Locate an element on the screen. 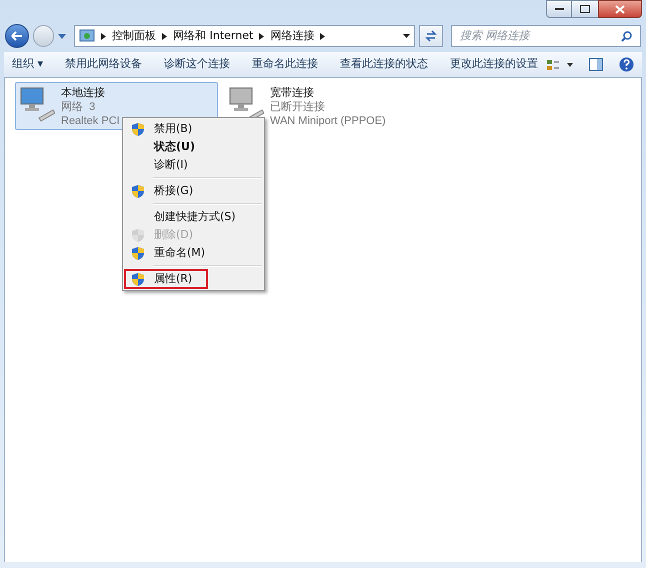 This screenshot has width=646, height=568. connection-status: 网络 3 is located at coordinates (78, 107).